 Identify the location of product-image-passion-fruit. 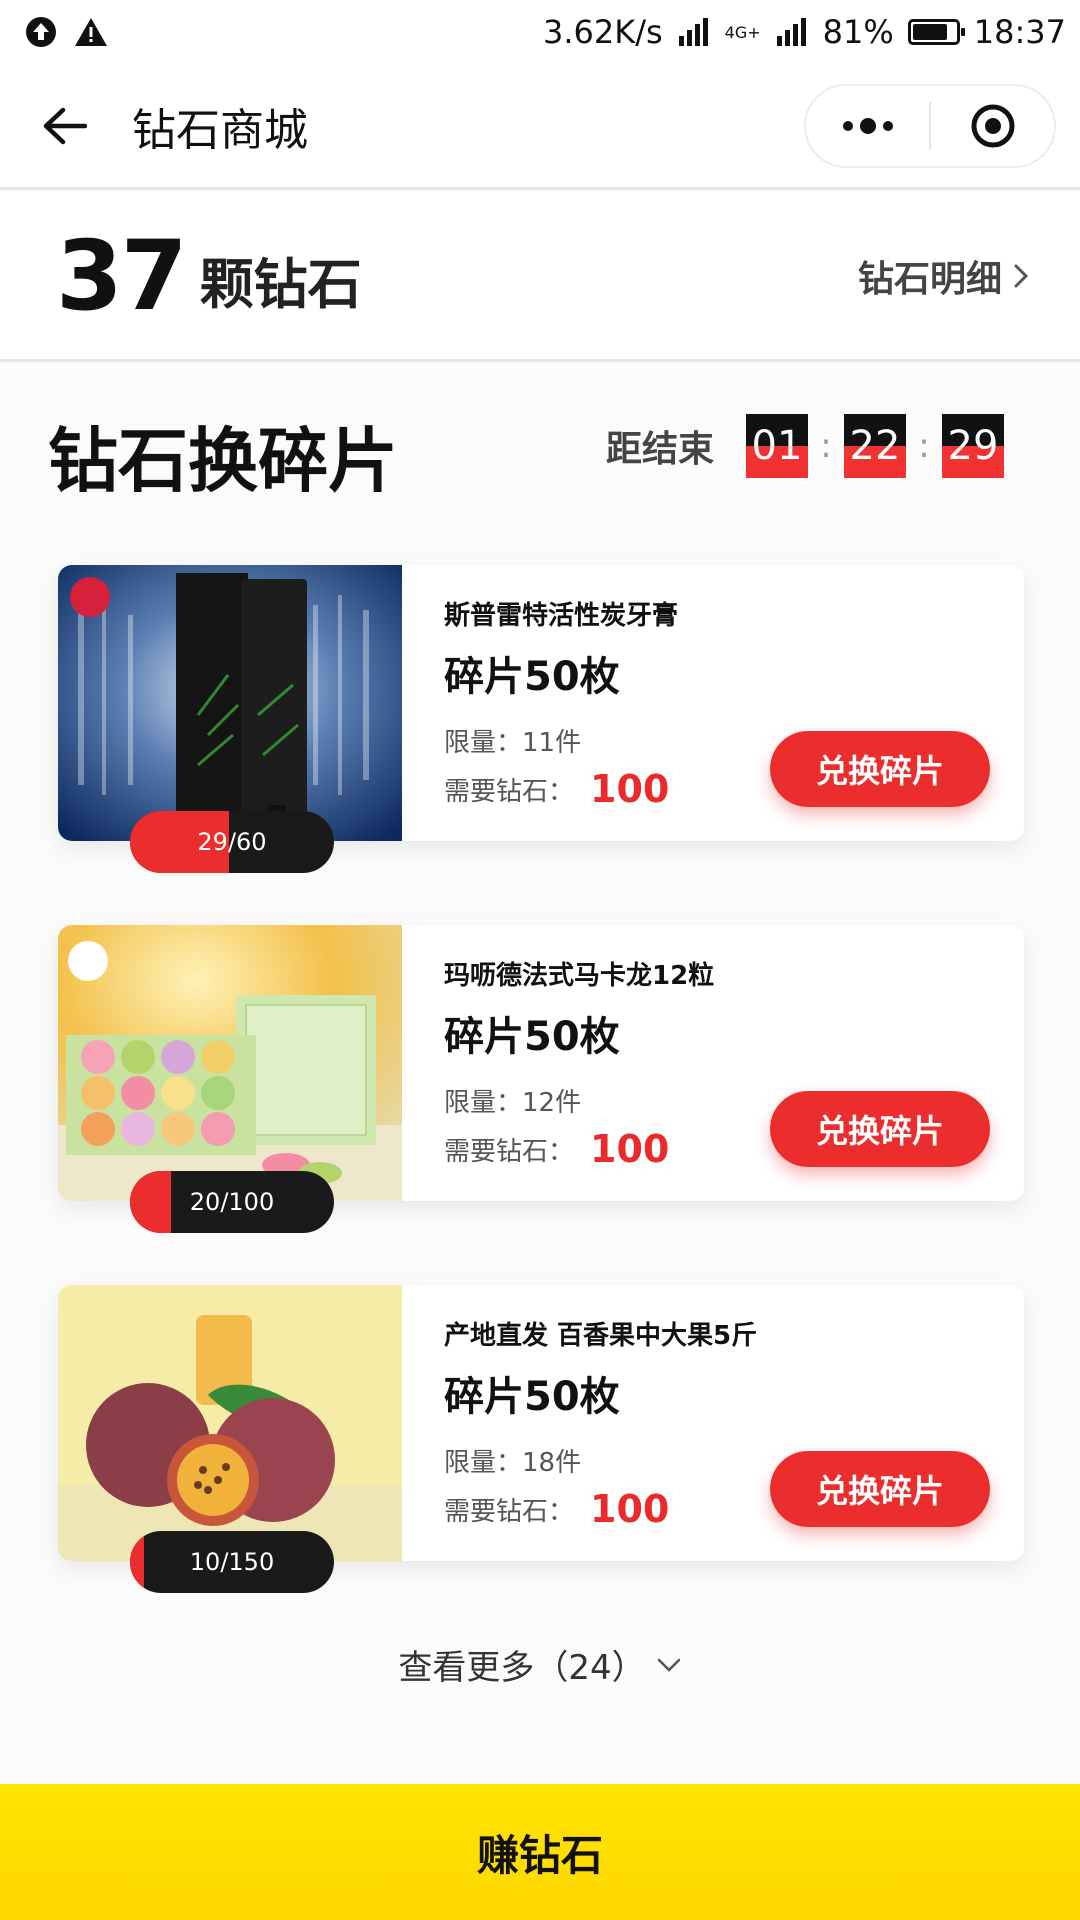
(230, 1423).